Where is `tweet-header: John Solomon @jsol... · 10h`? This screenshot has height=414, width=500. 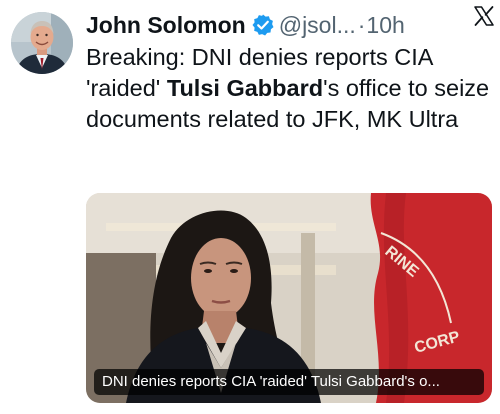 tweet-header: John Solomon @jsol... · 10h is located at coordinates (290, 25).